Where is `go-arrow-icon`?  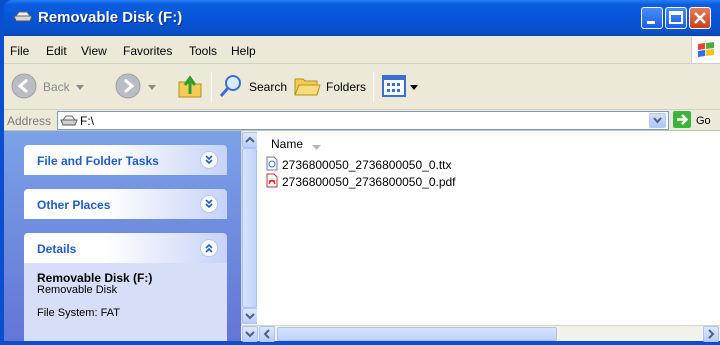
go-arrow-icon is located at coordinates (682, 120).